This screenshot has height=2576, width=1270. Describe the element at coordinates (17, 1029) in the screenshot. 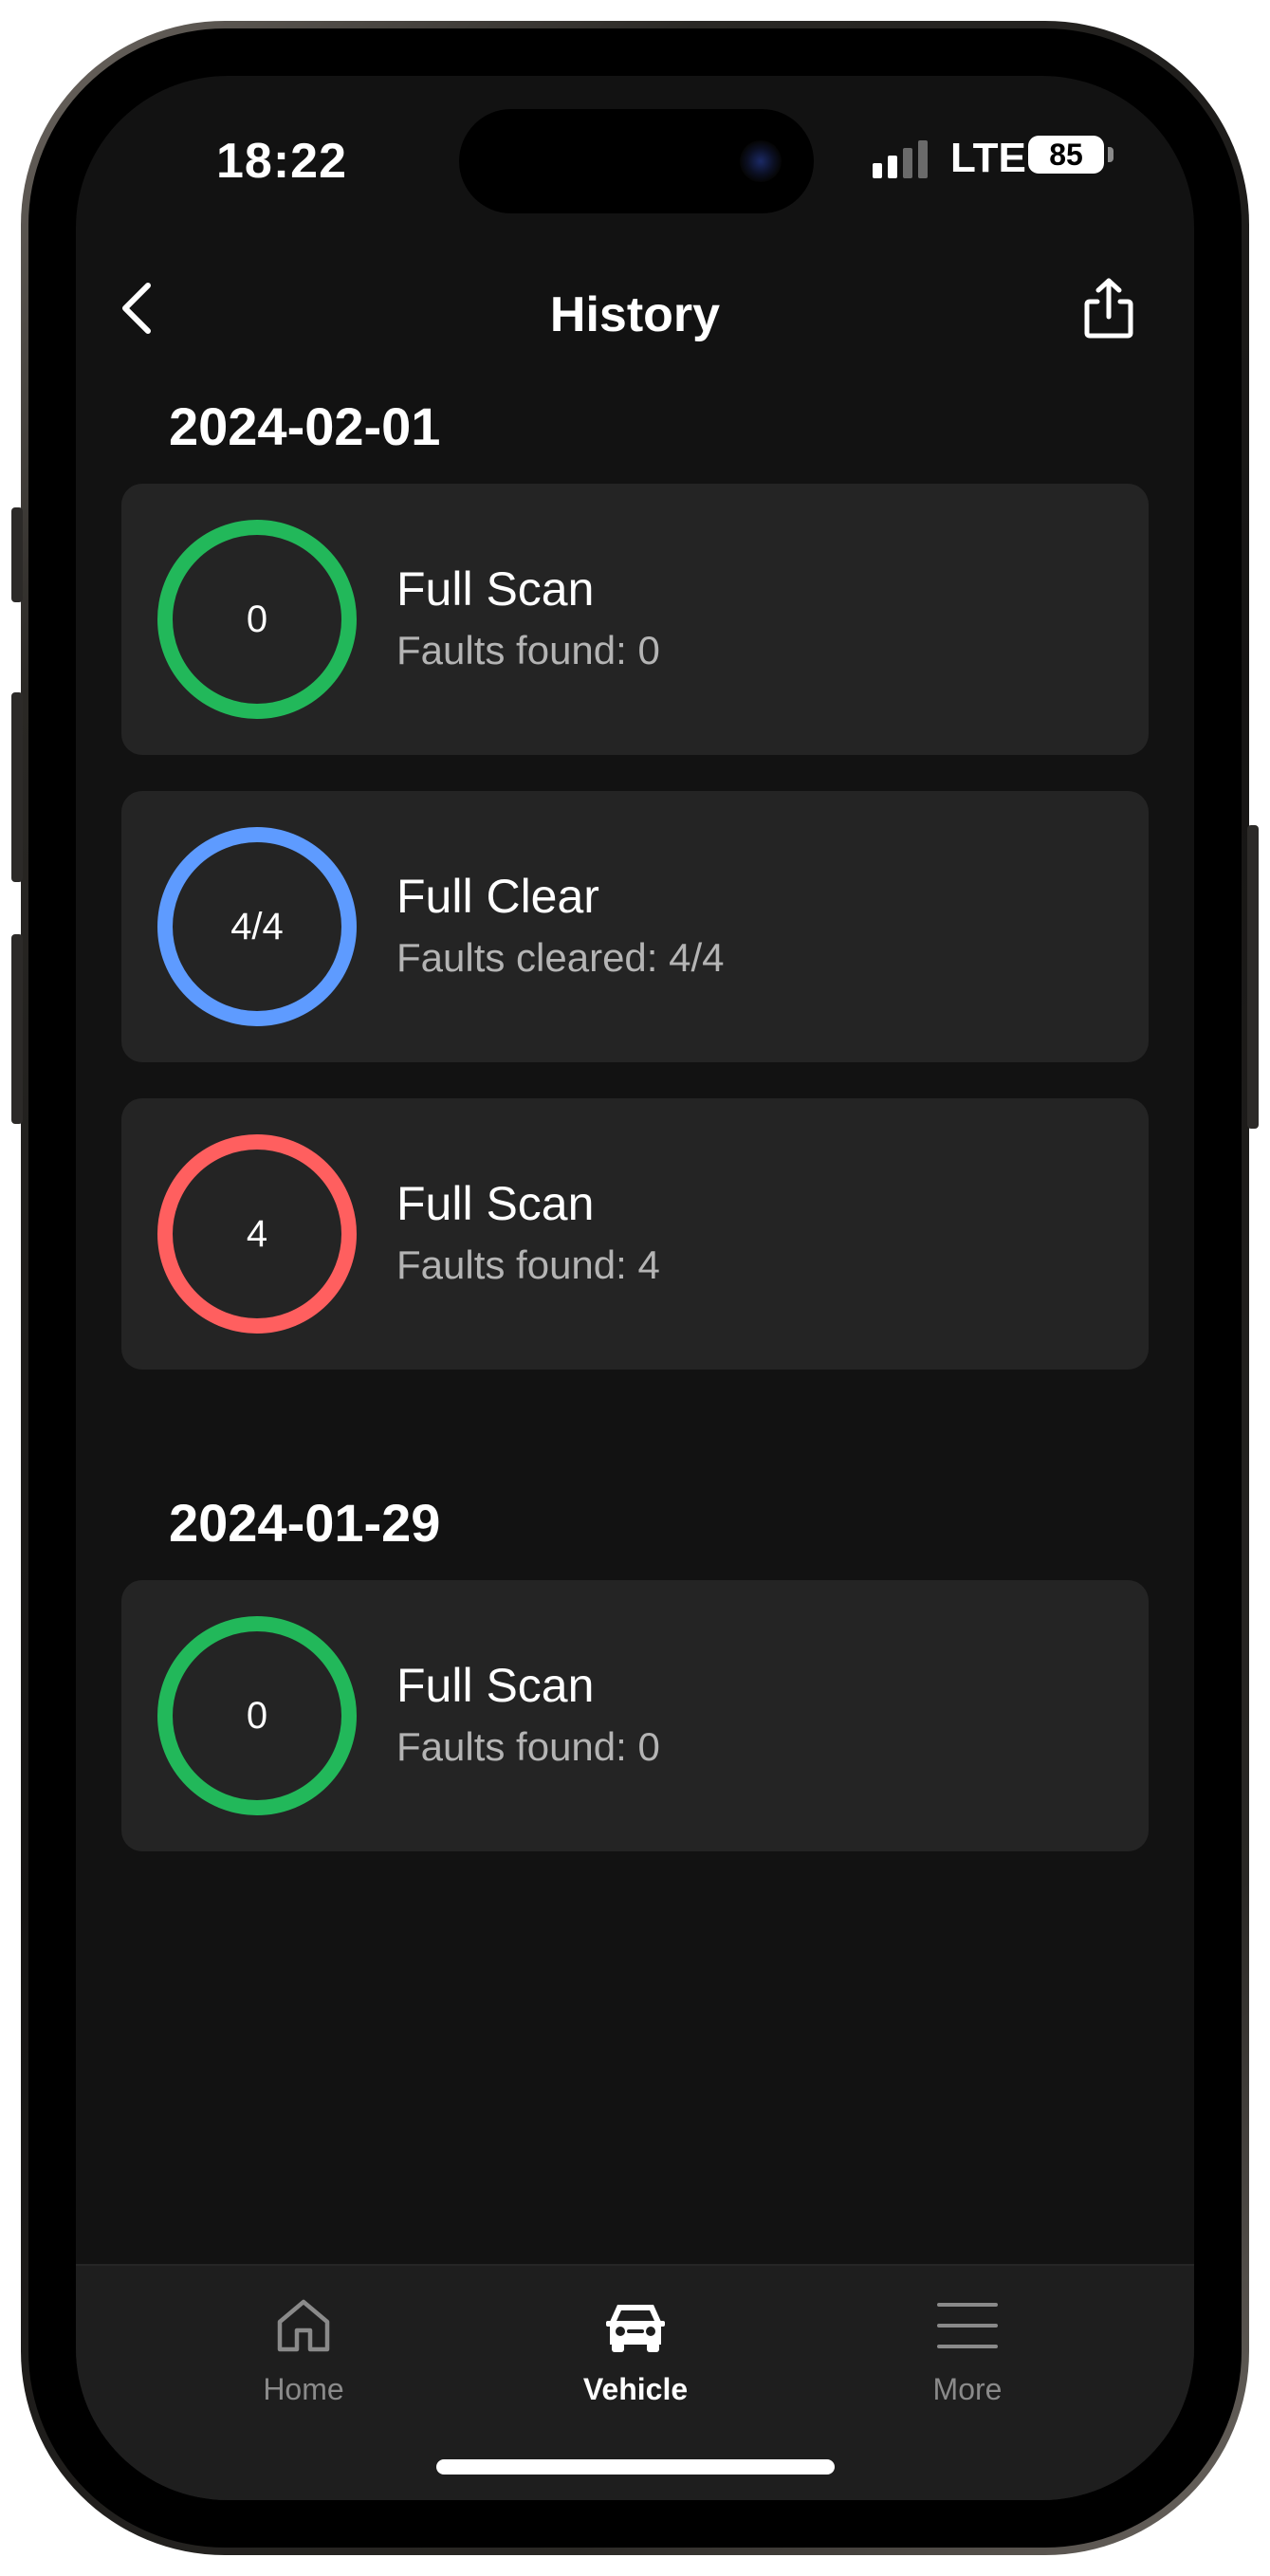

I see `volume-down-button` at that location.